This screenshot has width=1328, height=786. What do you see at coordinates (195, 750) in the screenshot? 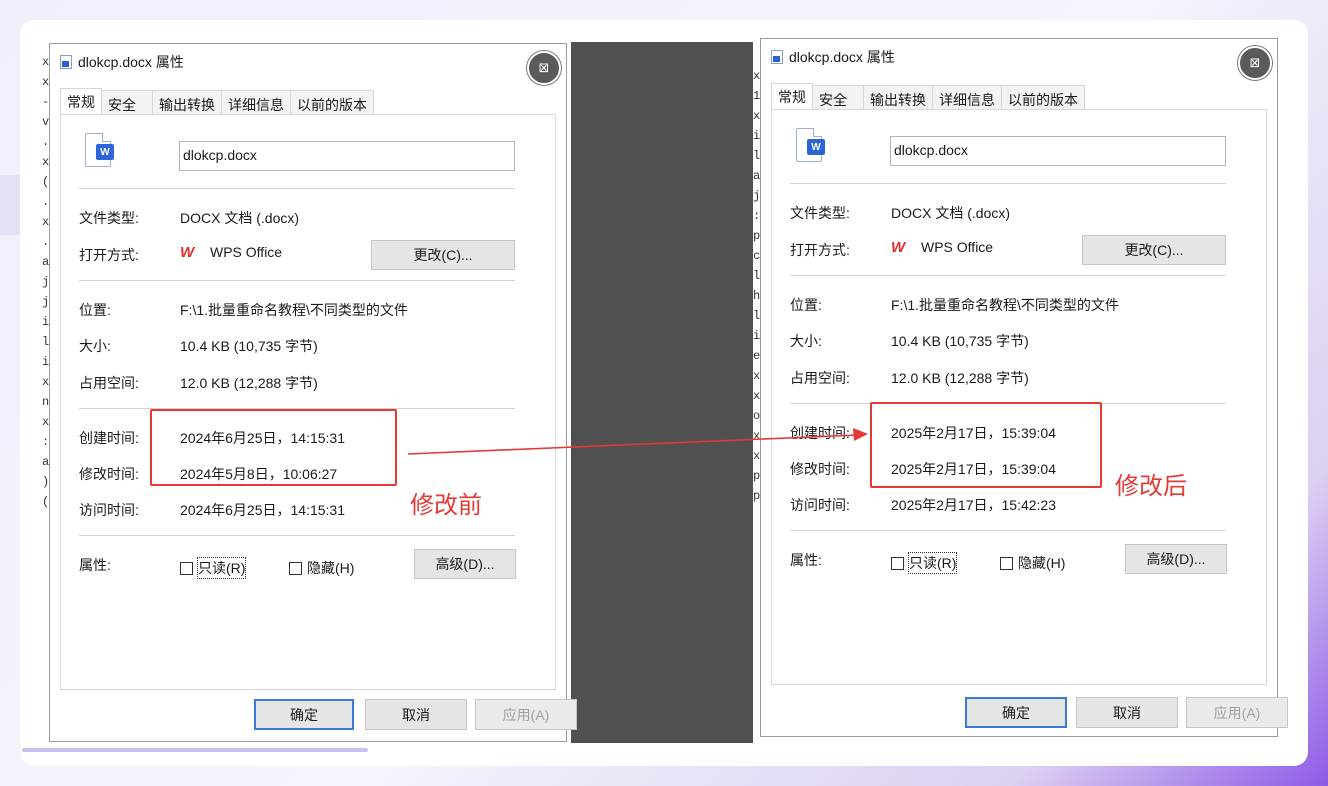
I see `scroll-indicator` at bounding box center [195, 750].